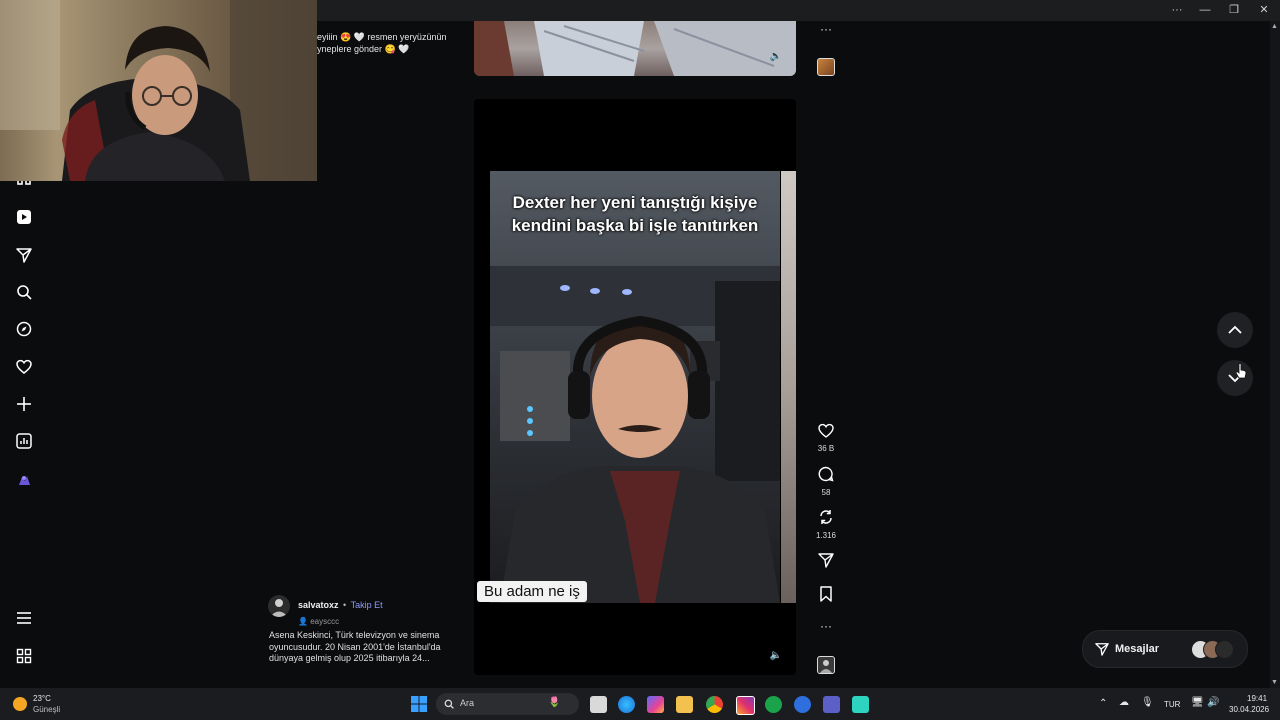 The image size is (1280, 720). Describe the element at coordinates (1264, 10) in the screenshot. I see `close-button: ✕` at that location.